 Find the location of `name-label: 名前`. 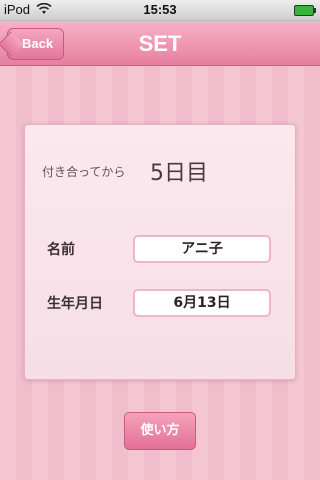

name-label: 名前 is located at coordinates (61, 250).